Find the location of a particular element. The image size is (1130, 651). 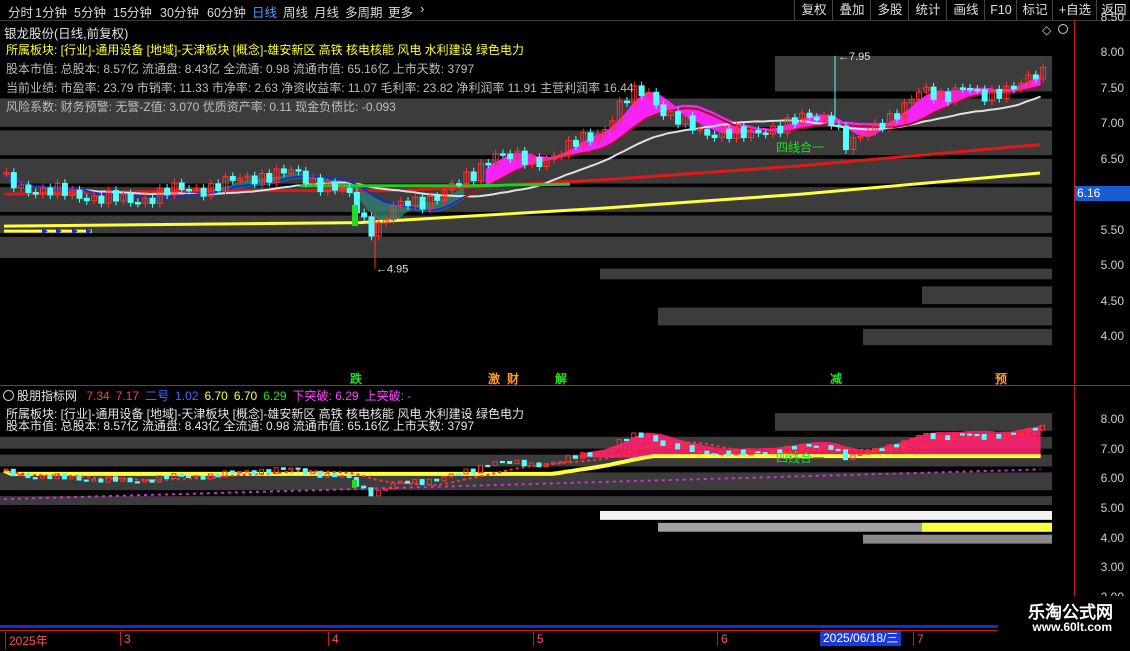

period-tab: 更多 is located at coordinates (400, 11).